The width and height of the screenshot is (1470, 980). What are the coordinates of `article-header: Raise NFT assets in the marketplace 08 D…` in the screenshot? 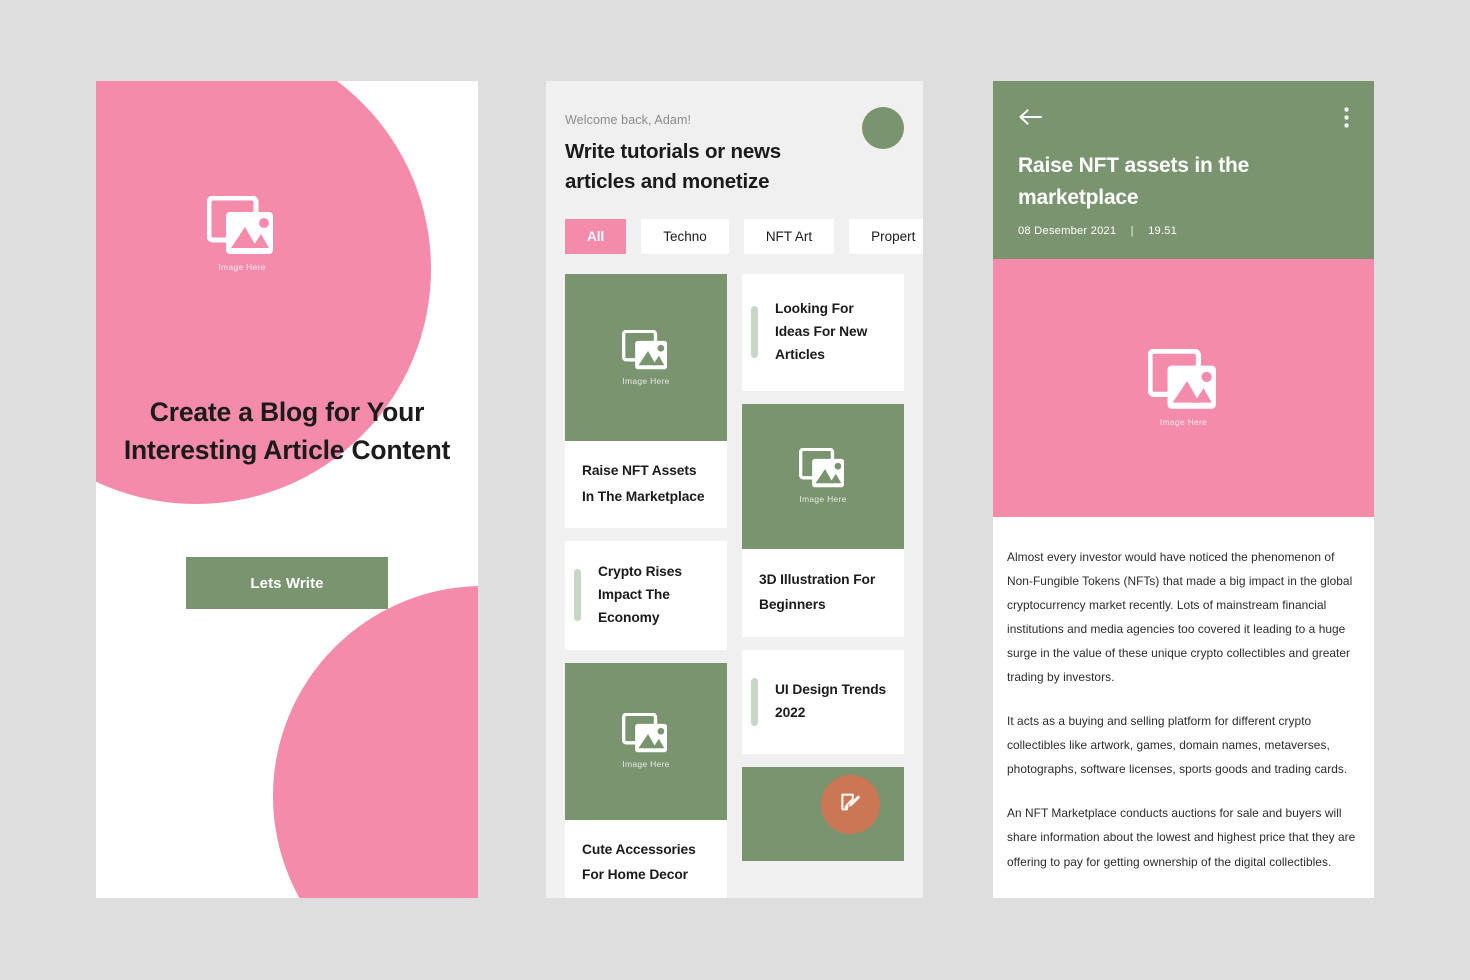 It's located at (1183, 170).